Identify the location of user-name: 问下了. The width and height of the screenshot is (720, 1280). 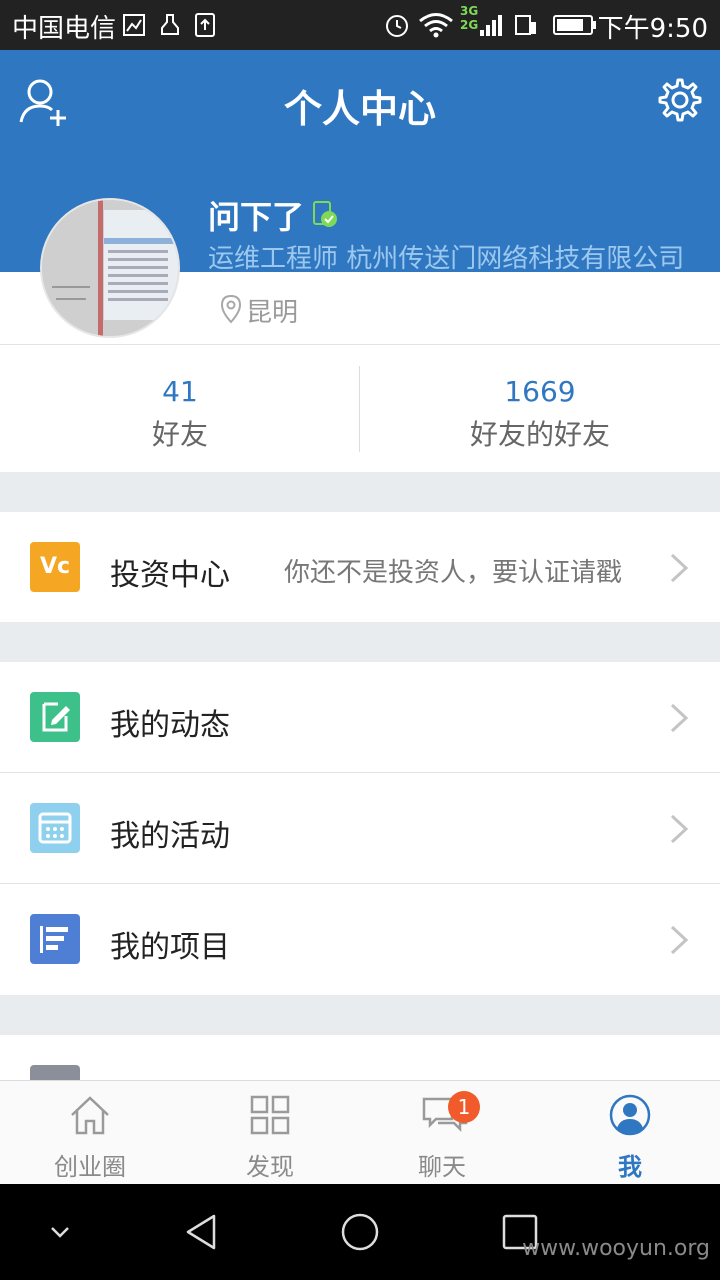
(256, 217).